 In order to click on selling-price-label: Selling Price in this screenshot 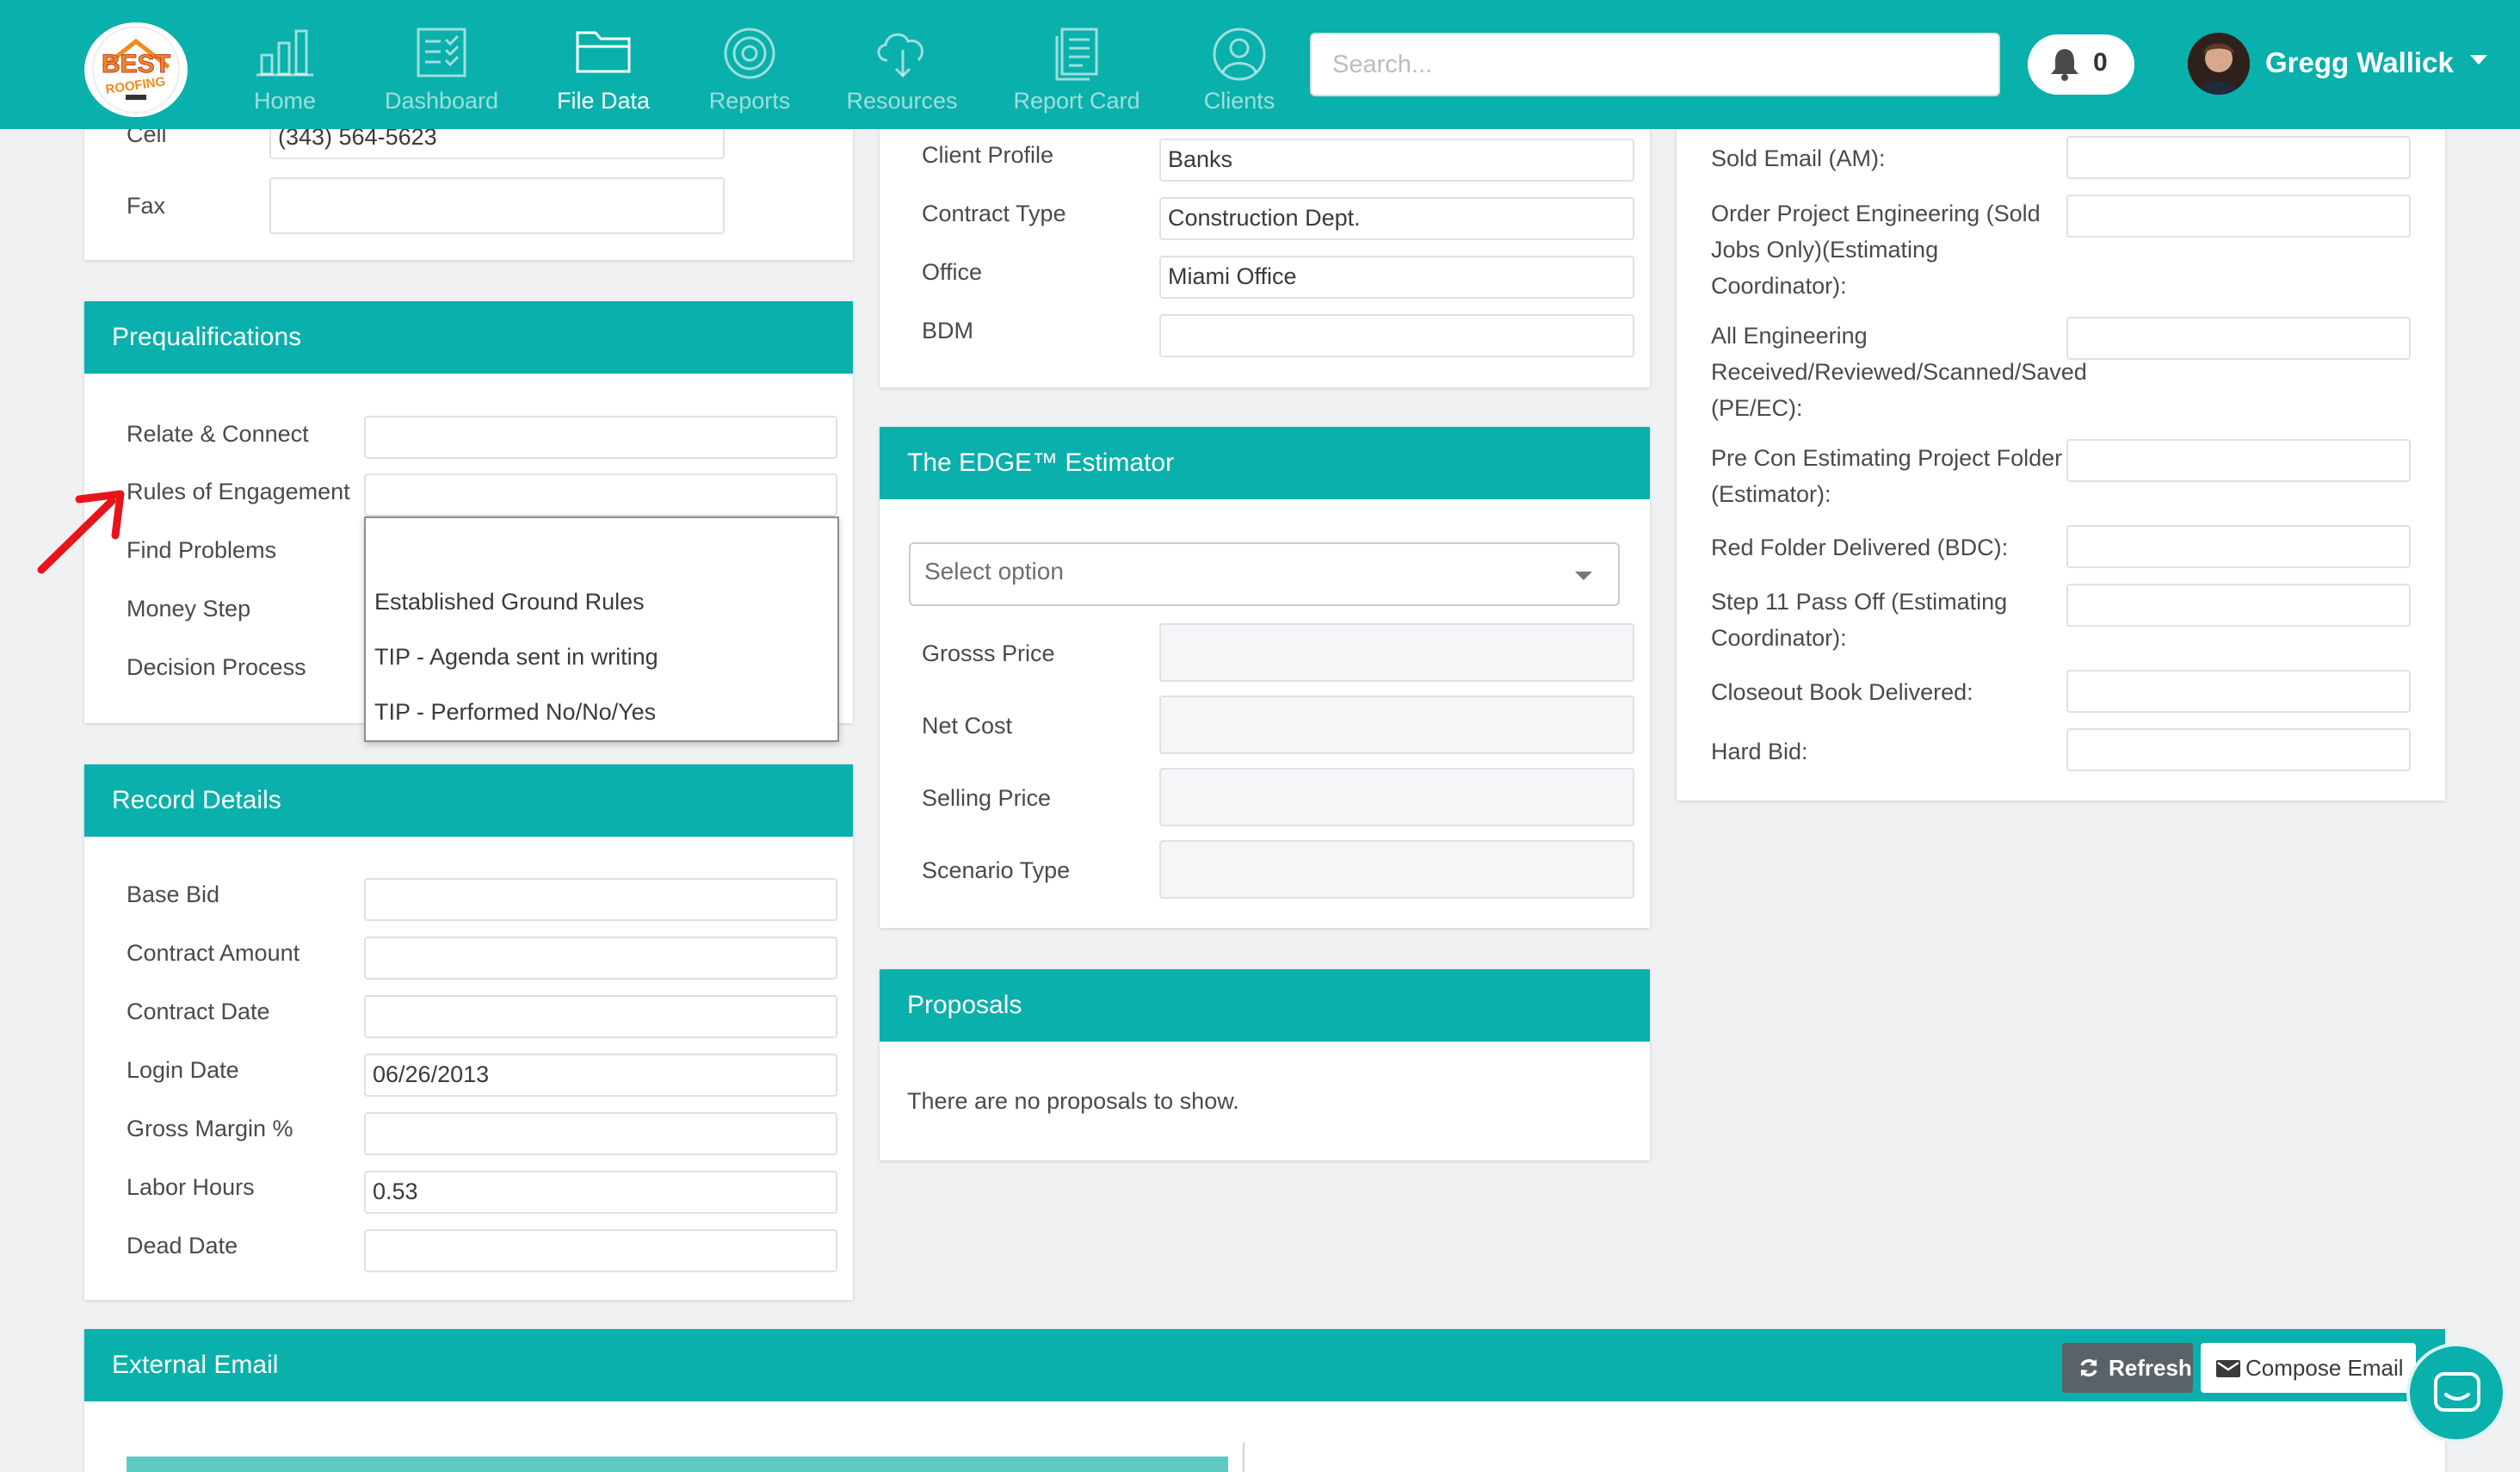, I will do `click(987, 798)`.